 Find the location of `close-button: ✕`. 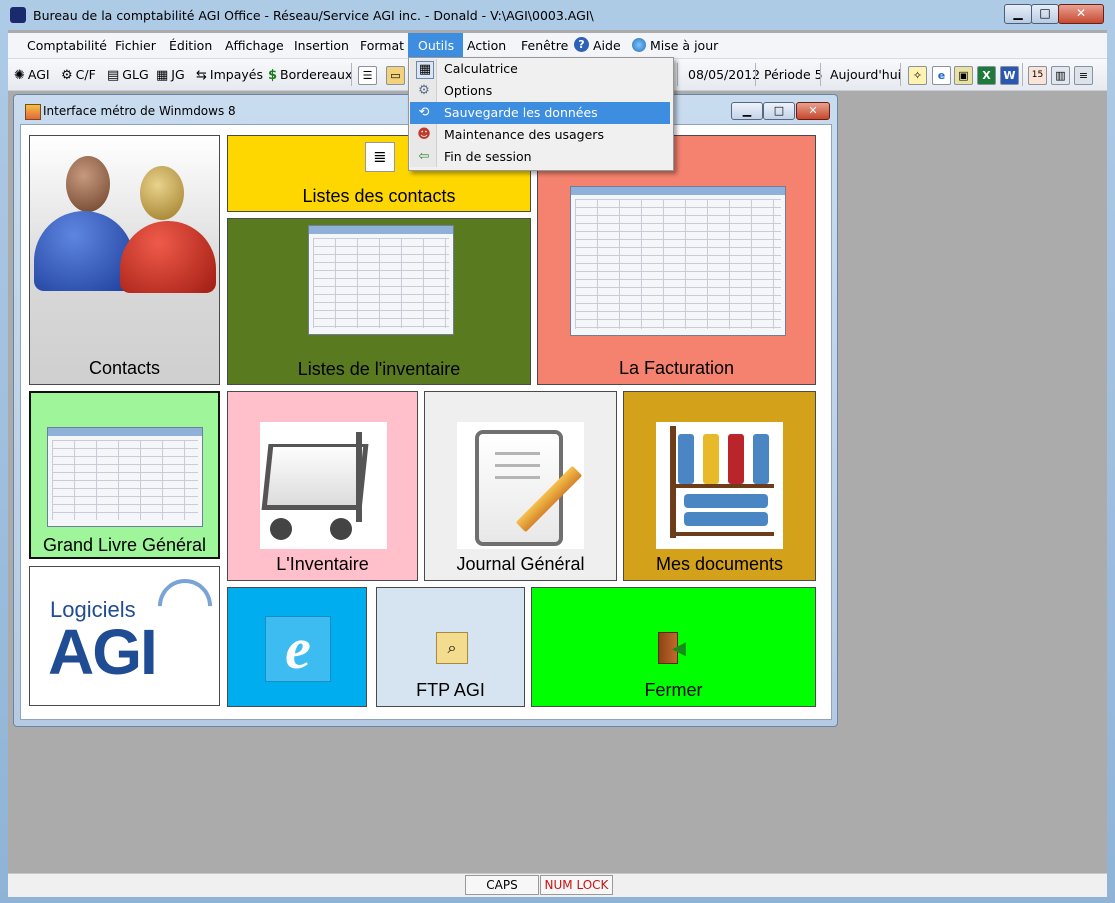

close-button: ✕ is located at coordinates (1081, 14).